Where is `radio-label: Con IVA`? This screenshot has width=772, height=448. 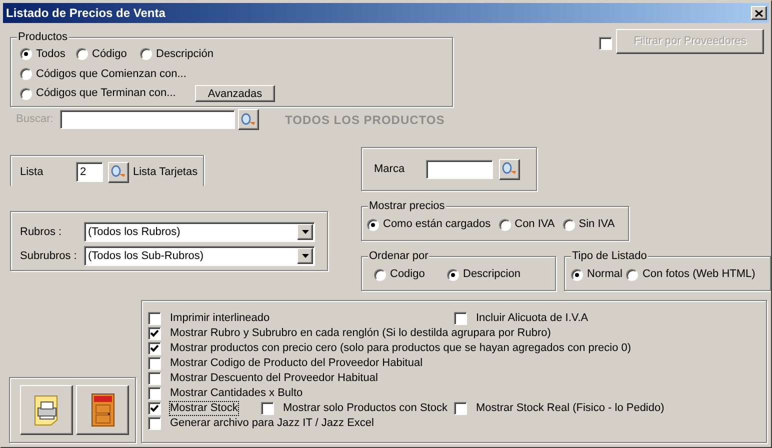 radio-label: Con IVA is located at coordinates (534, 224).